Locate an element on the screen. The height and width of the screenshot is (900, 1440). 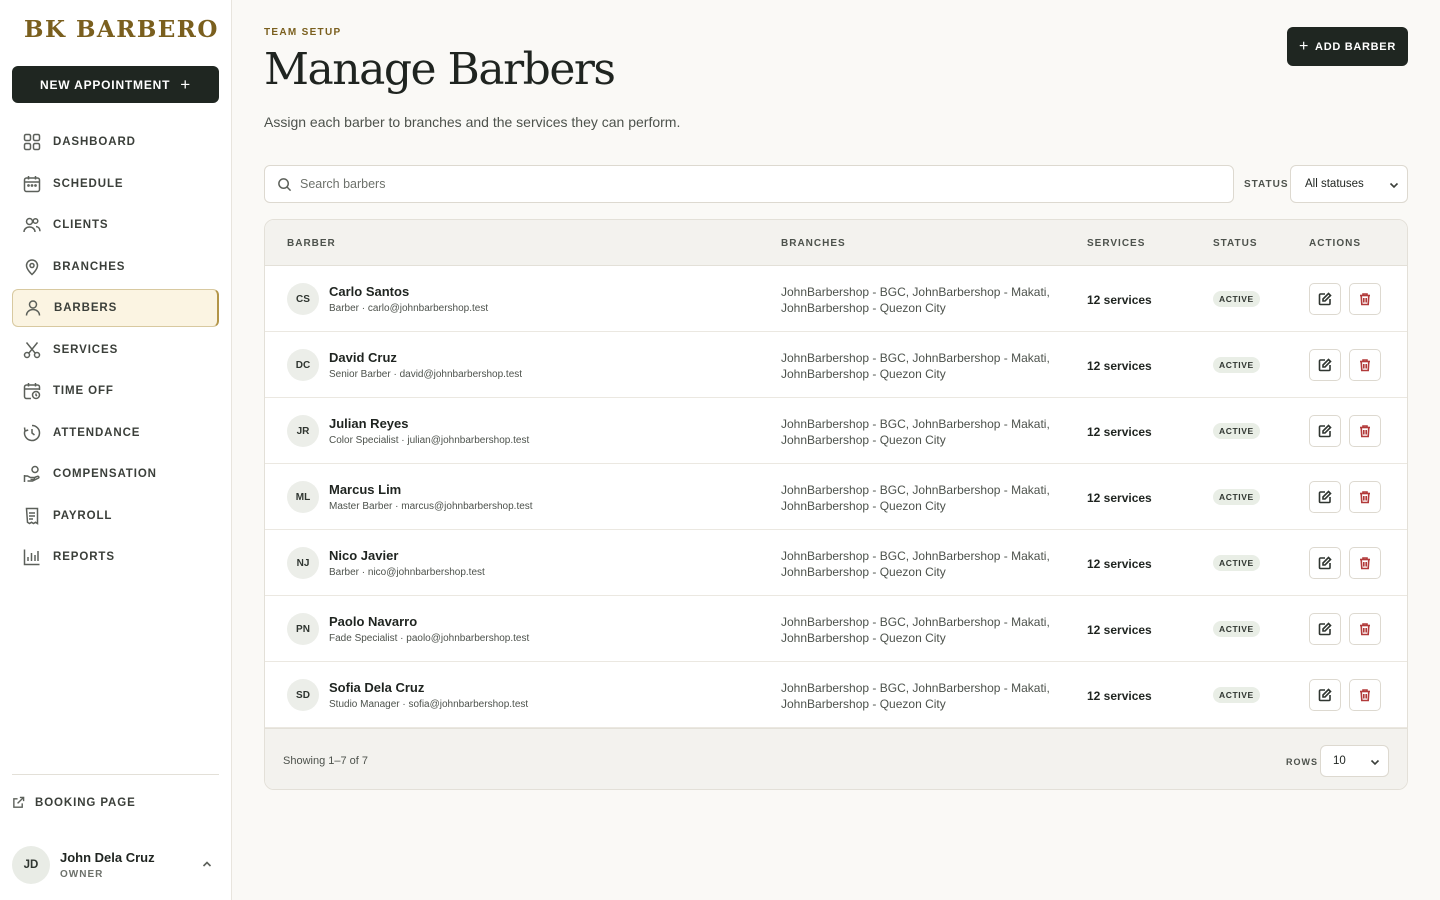
sidebar-item-label: COMPENSATION is located at coordinates (105, 474).